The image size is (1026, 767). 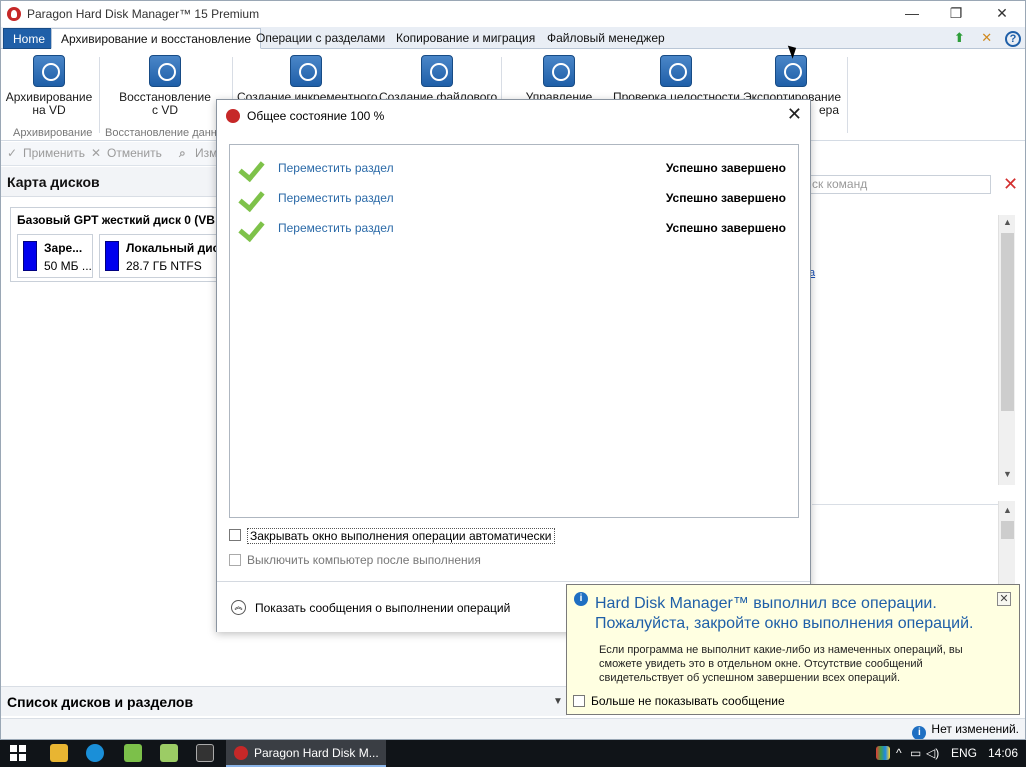 What do you see at coordinates (49, 71) in the screenshot?
I see `vd-backup-icon` at bounding box center [49, 71].